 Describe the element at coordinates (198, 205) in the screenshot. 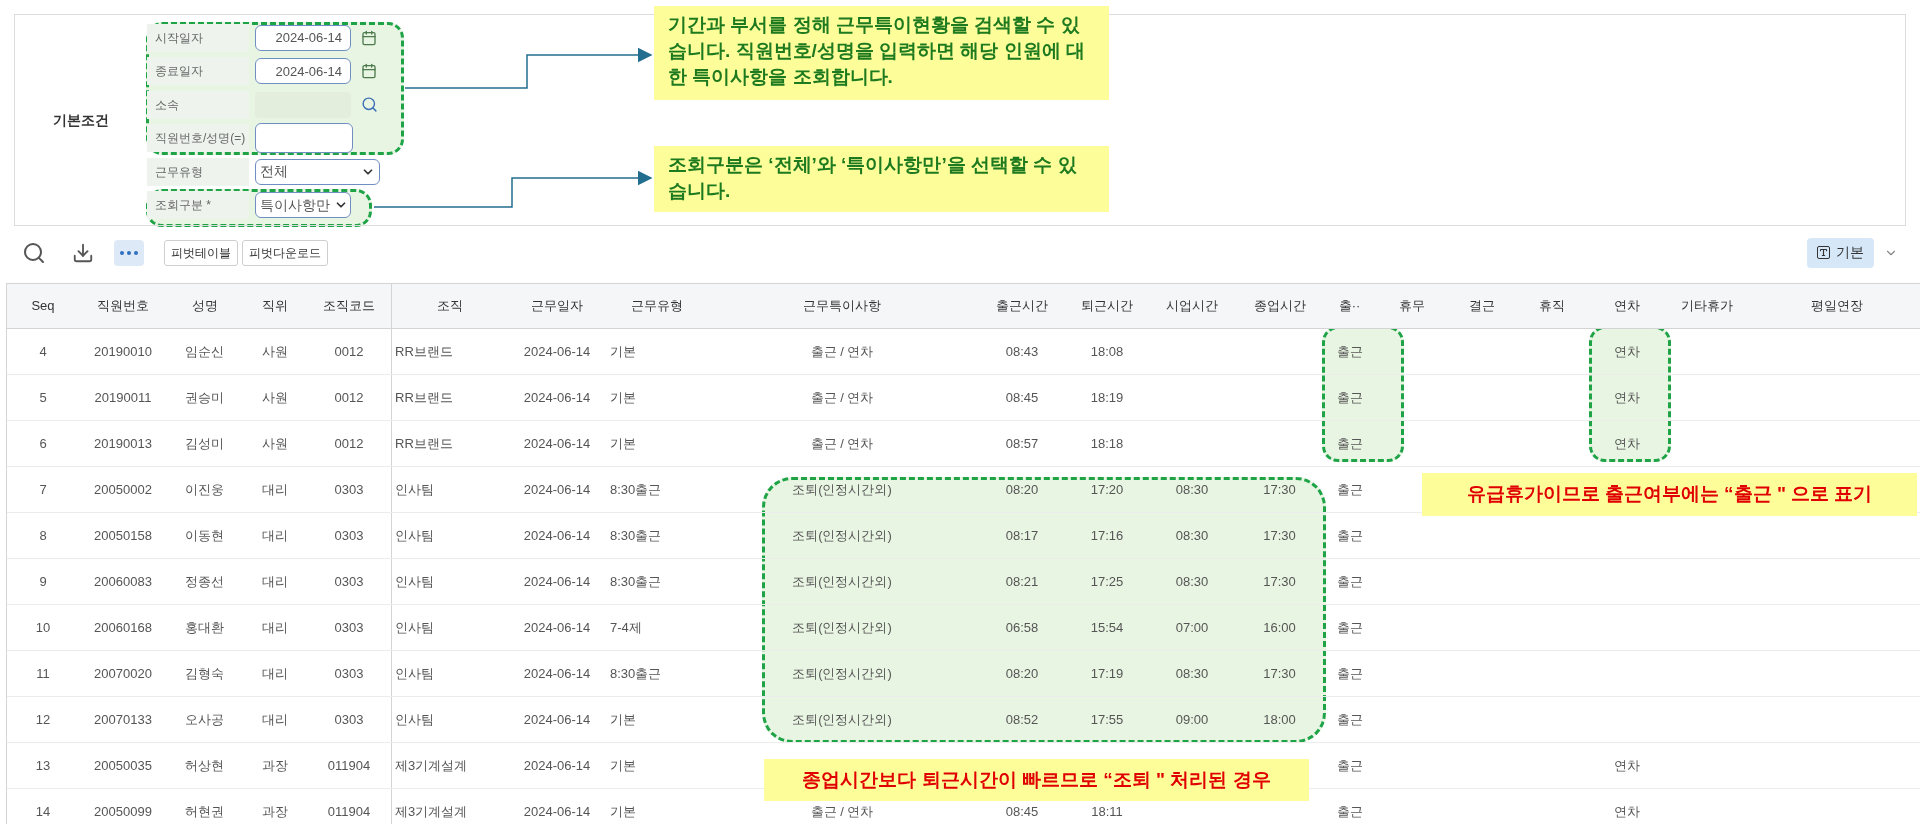

I see `field-label: 조회구분 *` at that location.